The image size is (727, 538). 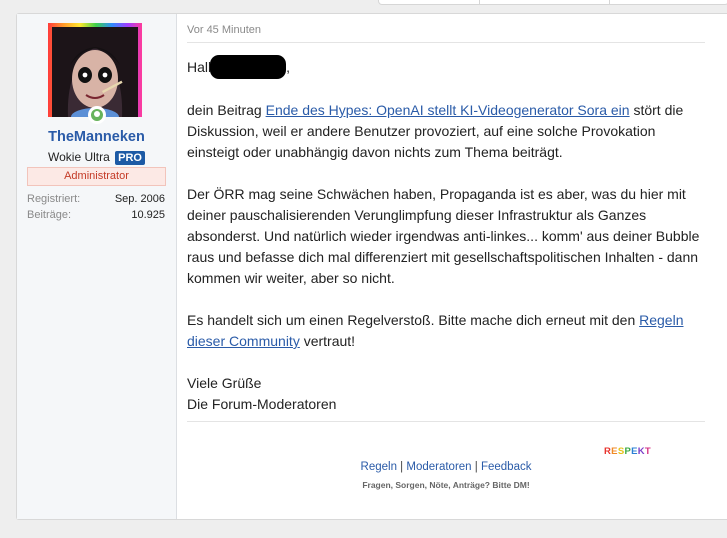 I want to click on pro-badge: PRO, so click(x=130, y=157).